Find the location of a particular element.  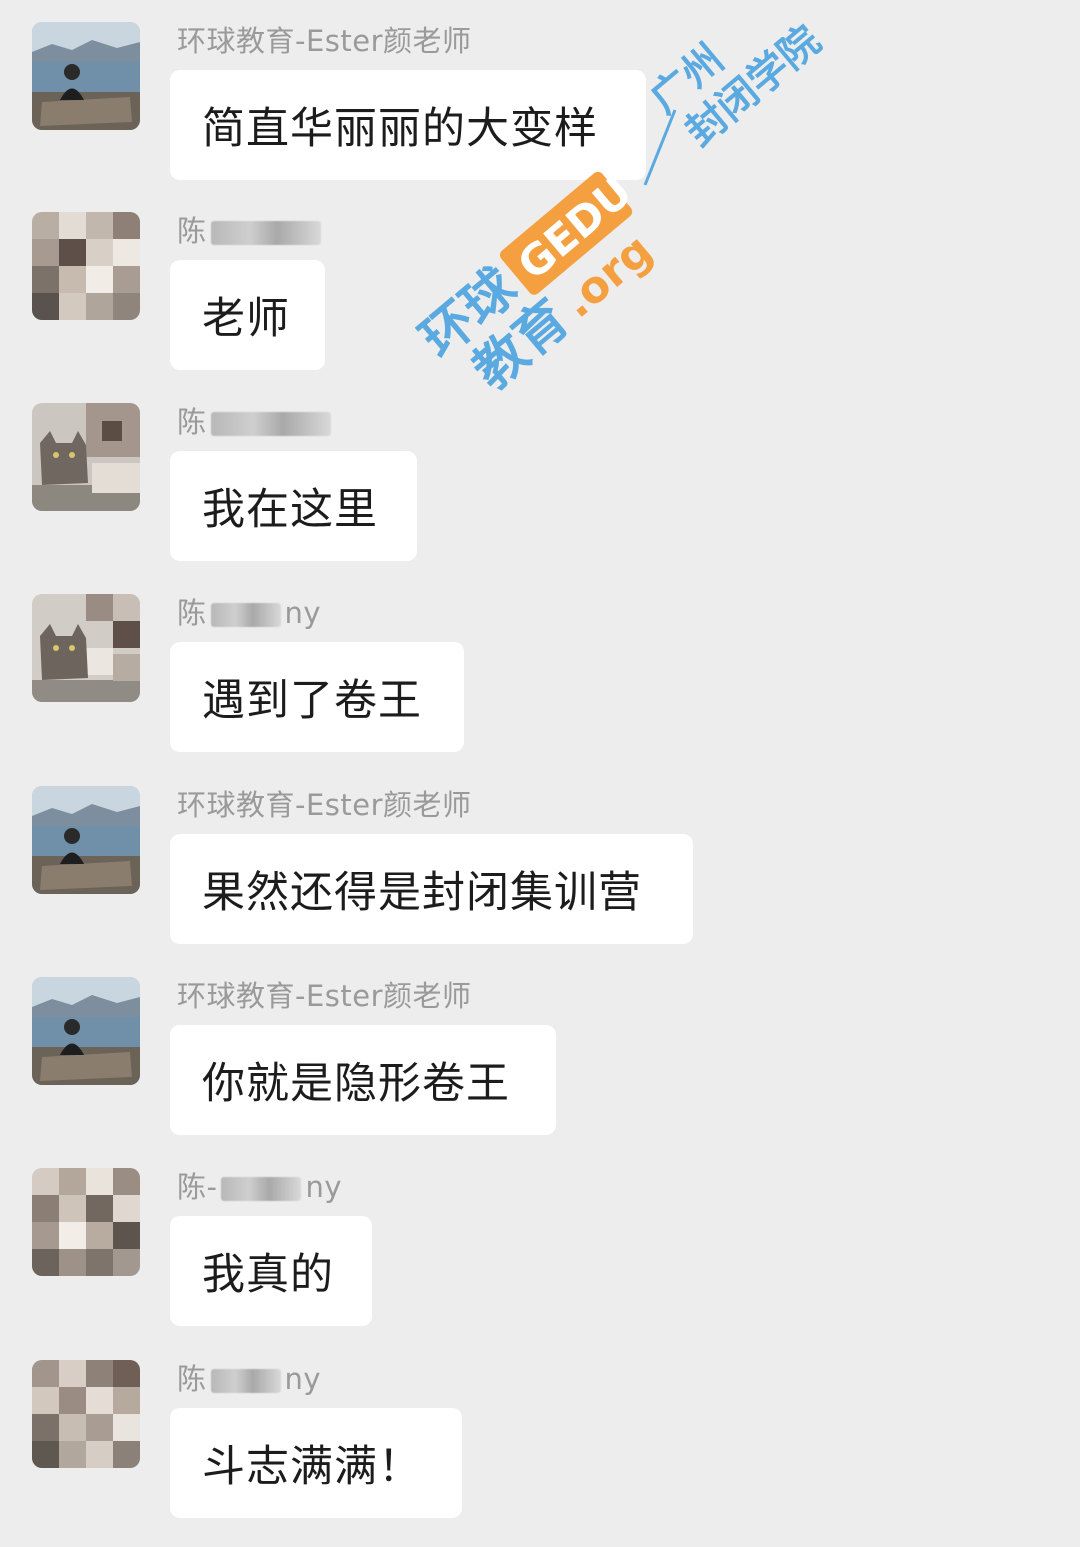

message-text: 我真的 is located at coordinates (268, 1275).